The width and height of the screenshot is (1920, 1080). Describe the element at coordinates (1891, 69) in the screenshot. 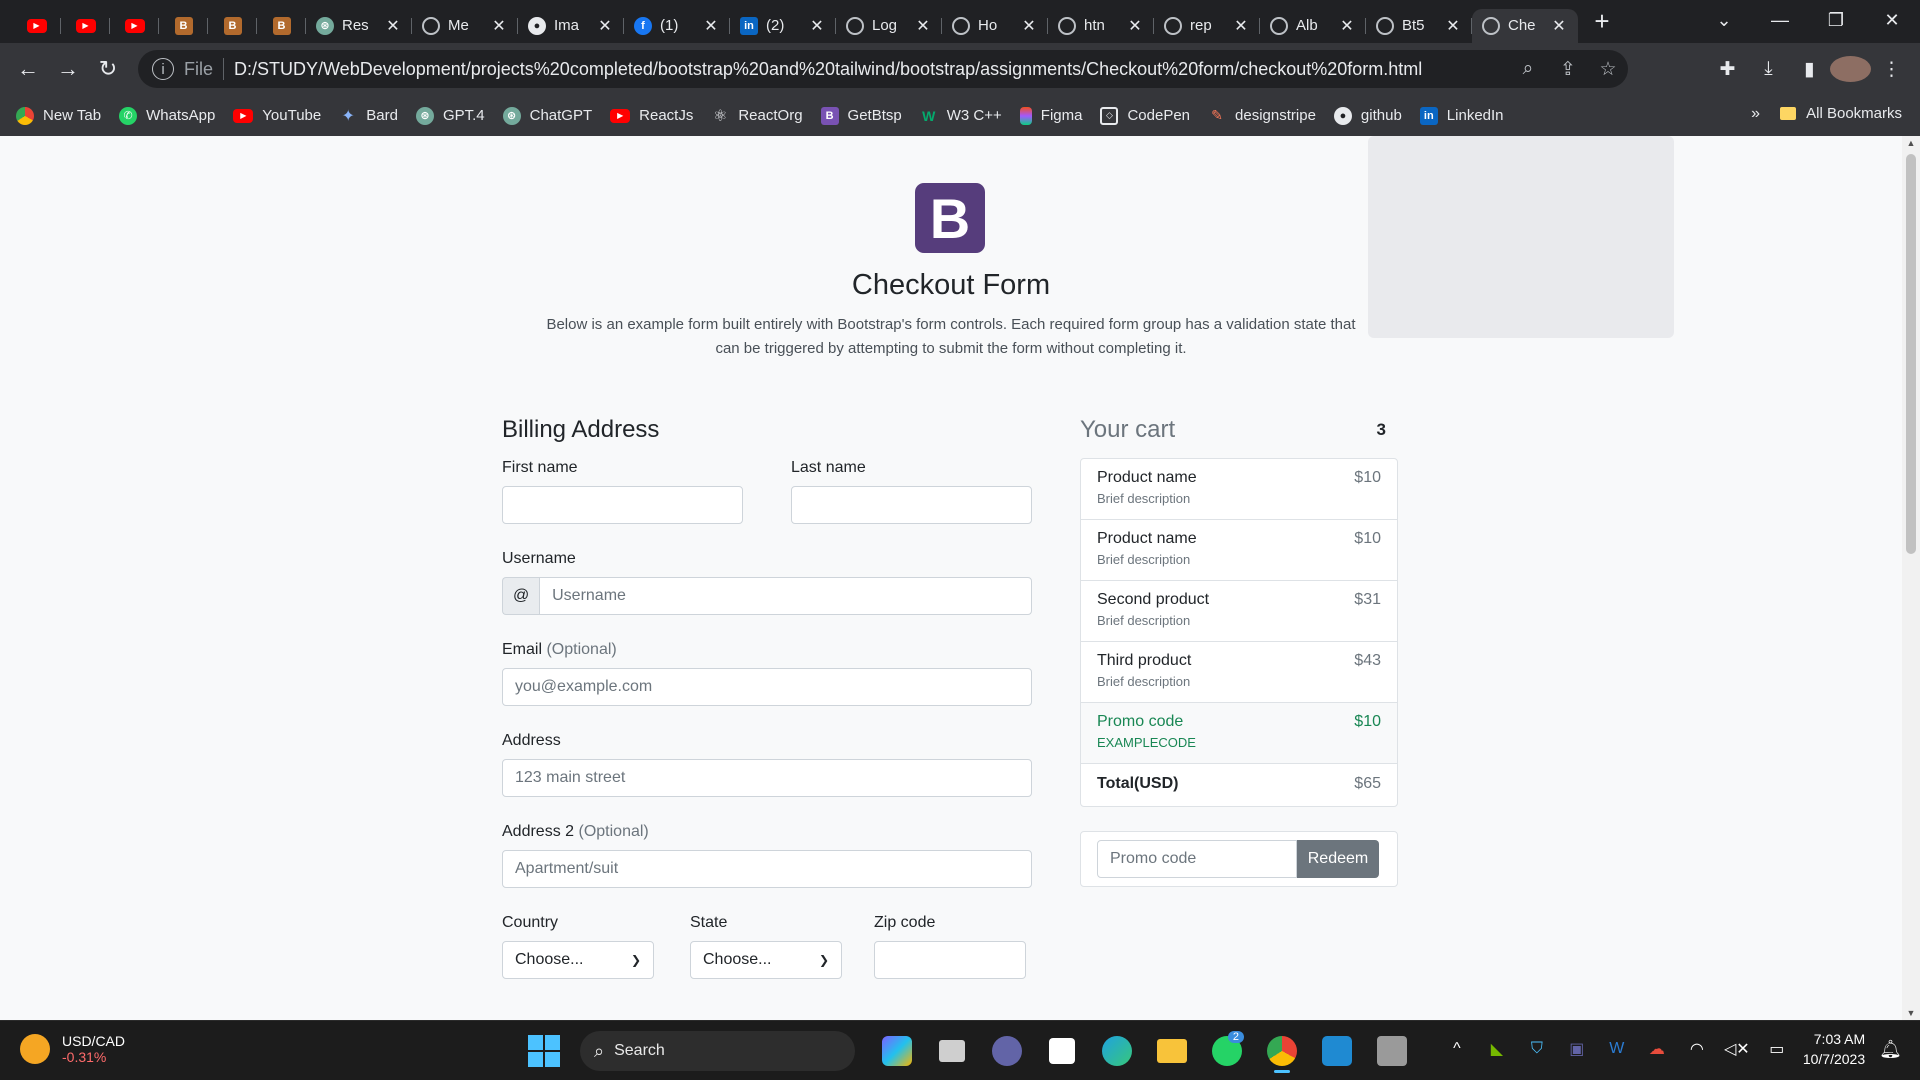

I see `menu-kebab-icon: ⋮` at that location.